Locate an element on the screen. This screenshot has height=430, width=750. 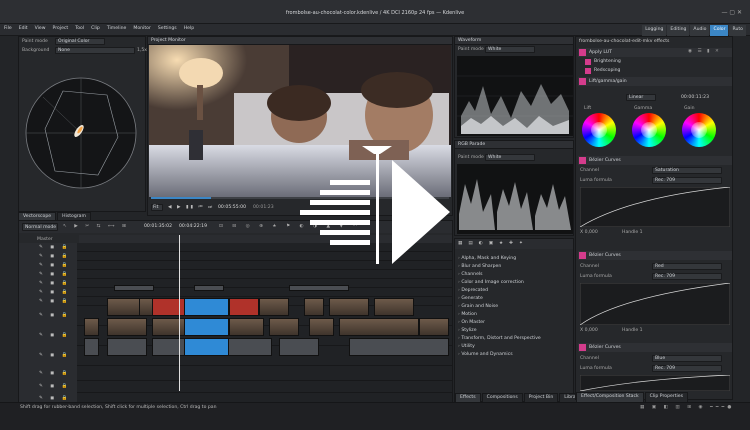
workspace-tab-ruto: Ruto is located at coordinates (737, 30).